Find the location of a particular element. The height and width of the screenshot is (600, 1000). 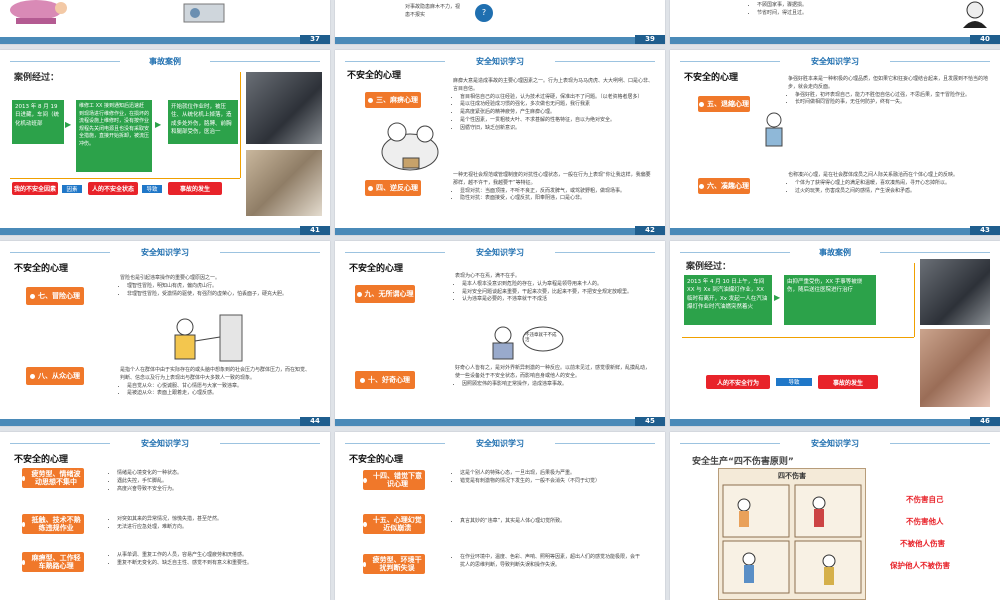

topic-label-text: 麻痹型、工作轻车熟路心理 is located at coordinates (56, 561).